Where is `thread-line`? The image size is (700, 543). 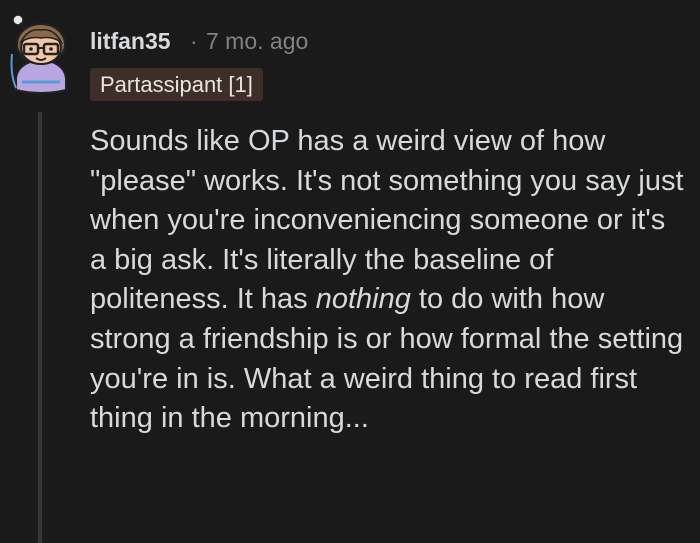
thread-line is located at coordinates (40, 327).